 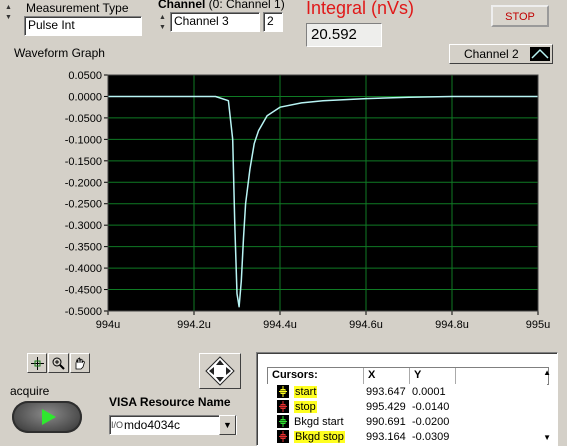 I want to click on cursor-y: -0.0200, so click(x=431, y=421).